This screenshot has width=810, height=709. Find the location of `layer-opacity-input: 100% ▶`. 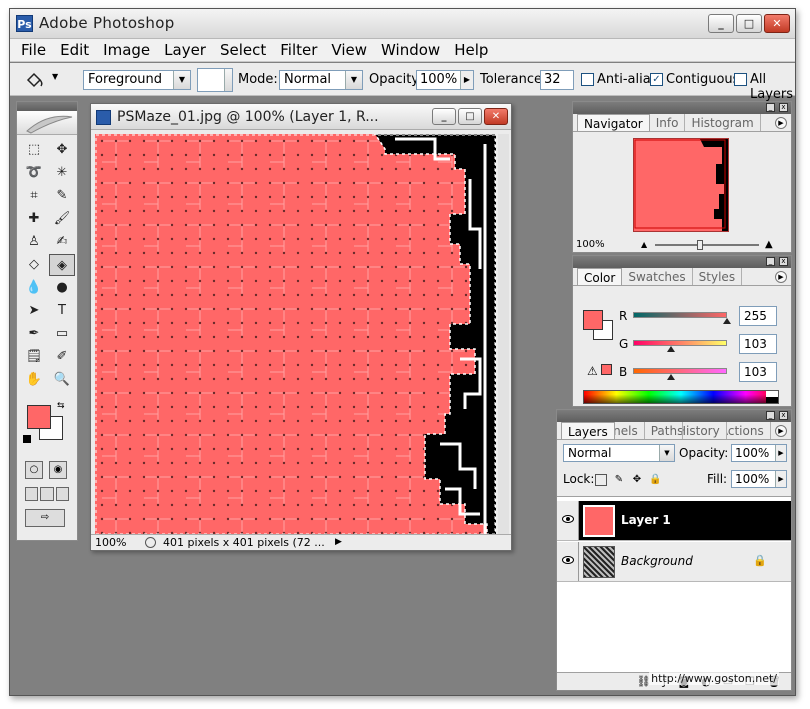

layer-opacity-input: 100% ▶ is located at coordinates (759, 453).